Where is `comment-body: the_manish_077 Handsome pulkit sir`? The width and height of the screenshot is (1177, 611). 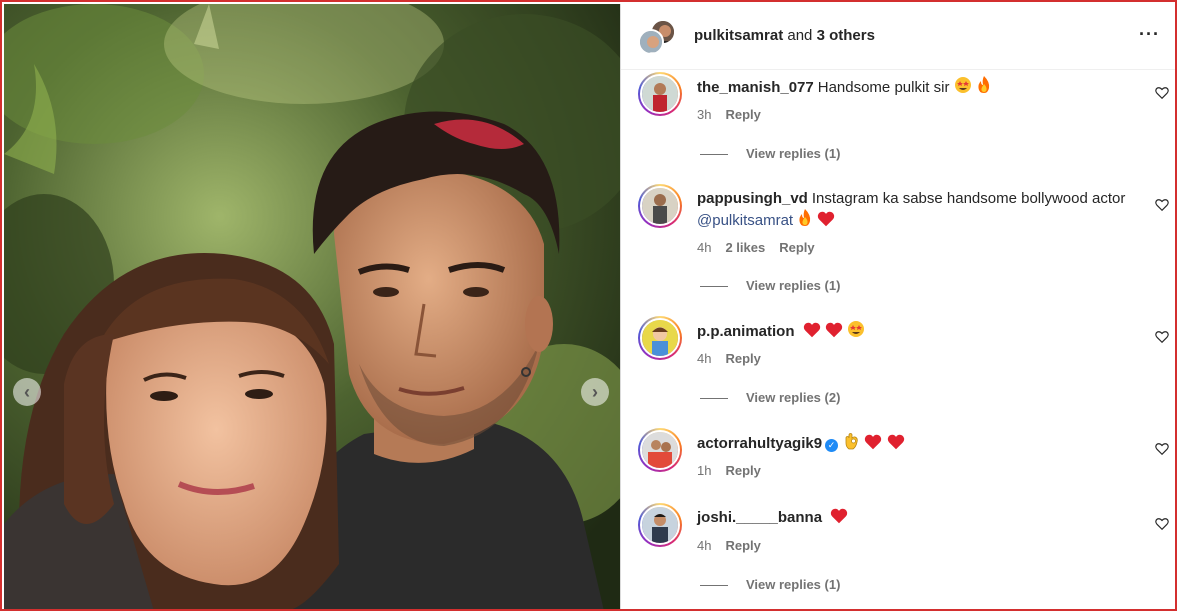 comment-body: the_manish_077 Handsome pulkit sir is located at coordinates (919, 88).